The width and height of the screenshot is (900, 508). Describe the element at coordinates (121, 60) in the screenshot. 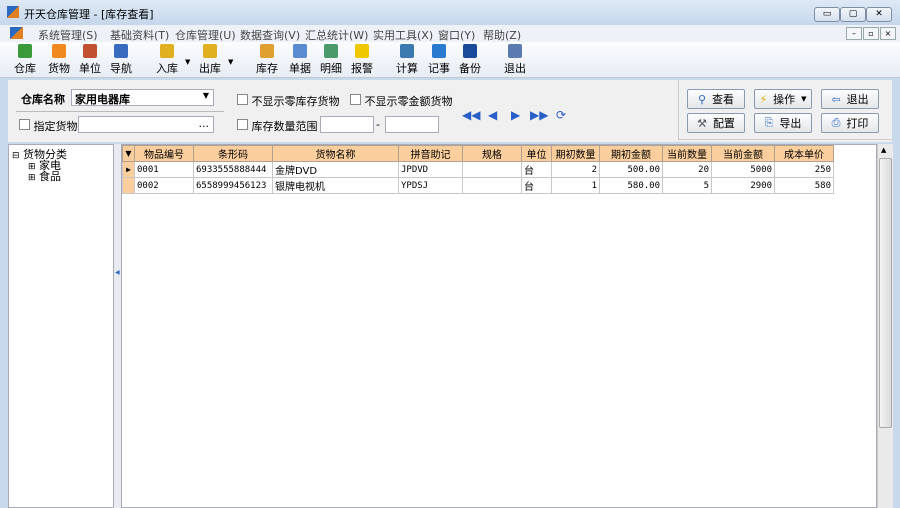

I see `toolbar-button-3: 导航` at that location.